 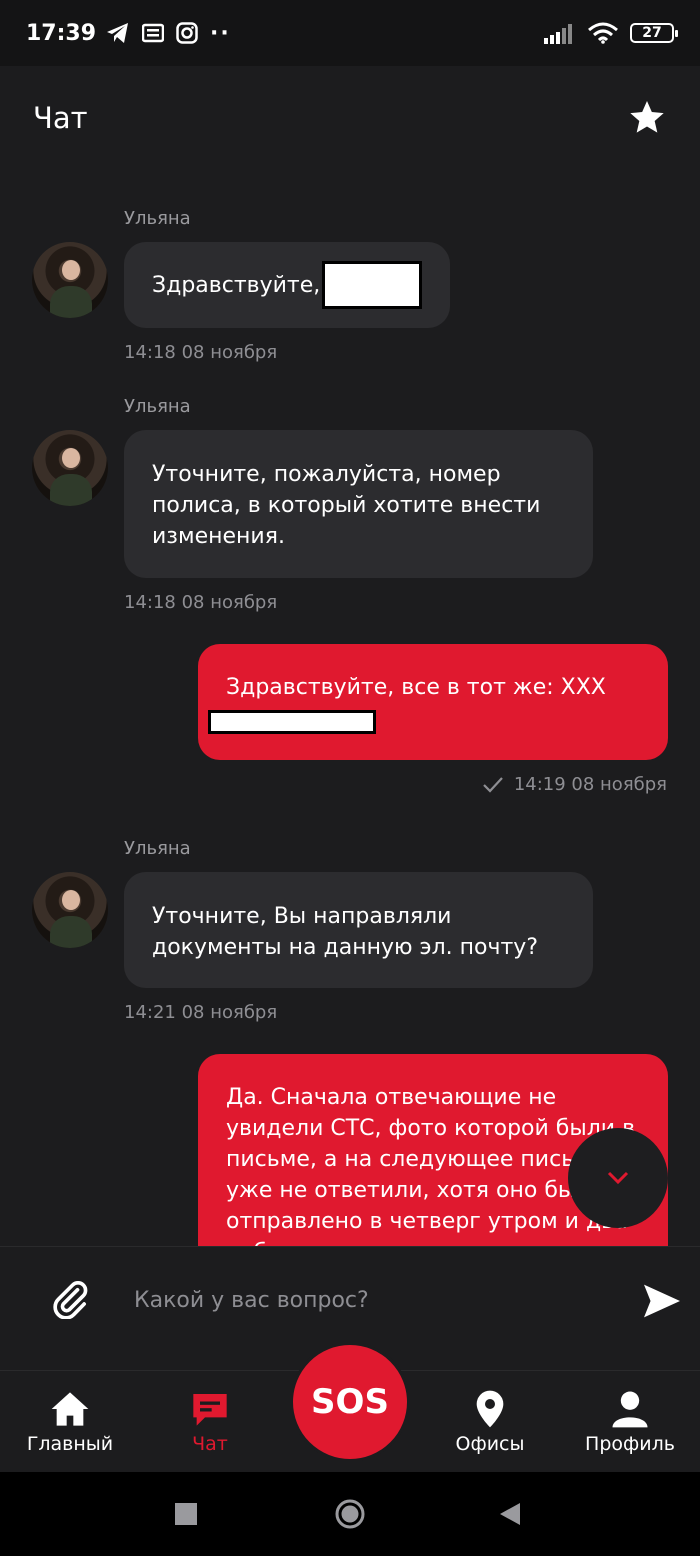 I want to click on tab-chat: Чат, so click(x=210, y=1422).